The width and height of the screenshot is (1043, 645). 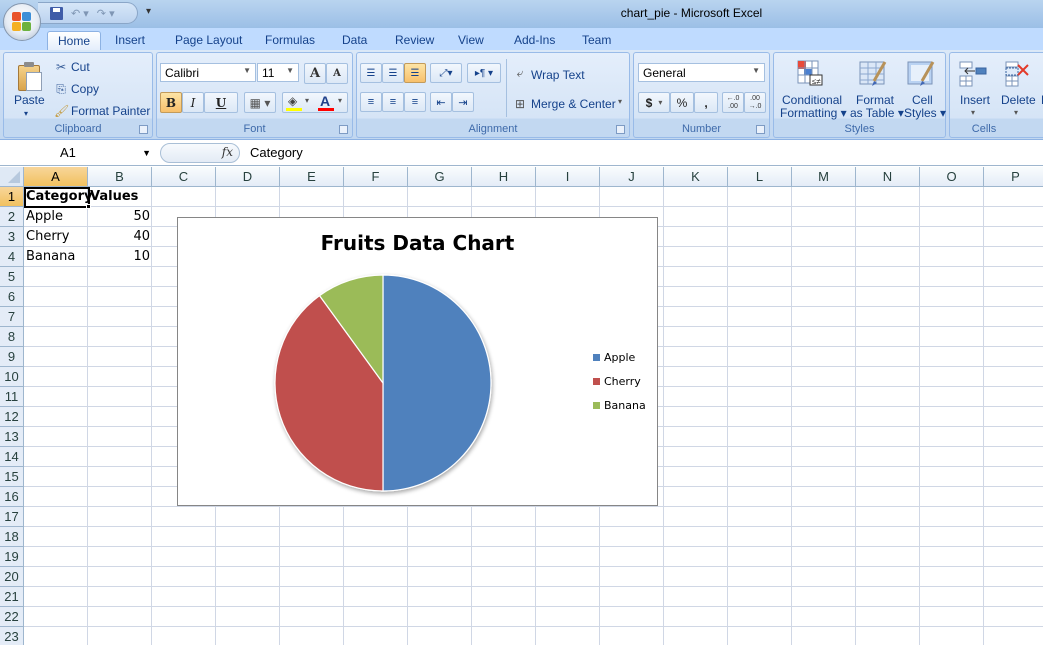 I want to click on select-all-button, so click(x=12, y=177).